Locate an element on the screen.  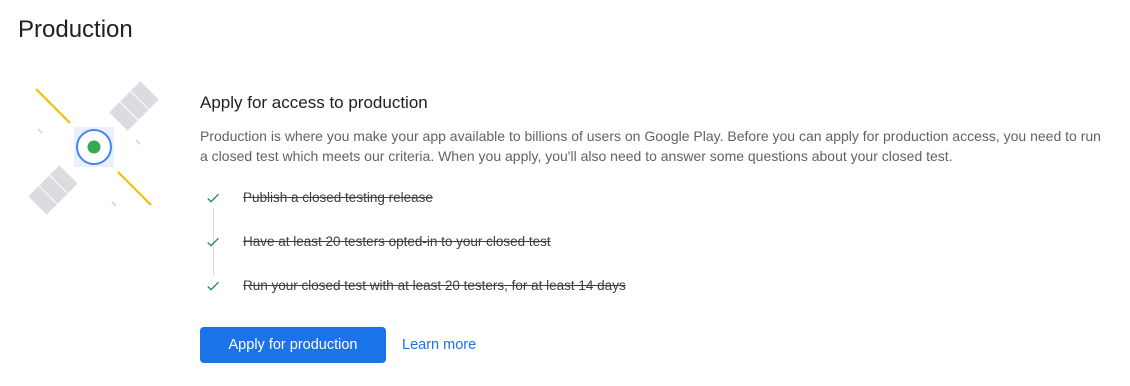
satellite-illustration is located at coordinates (95, 151).